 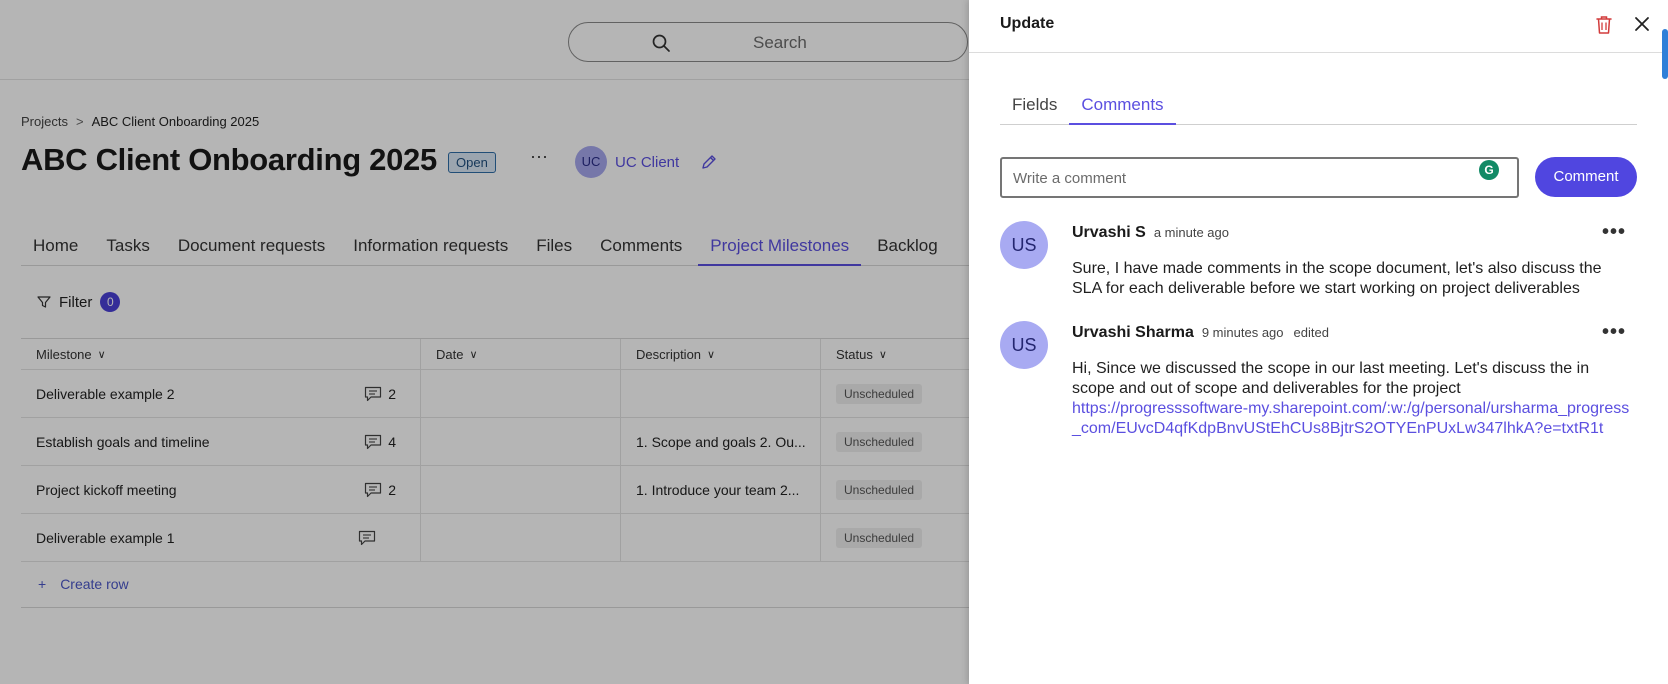 I want to click on comment-submit-button: Comment, so click(x=1586, y=177).